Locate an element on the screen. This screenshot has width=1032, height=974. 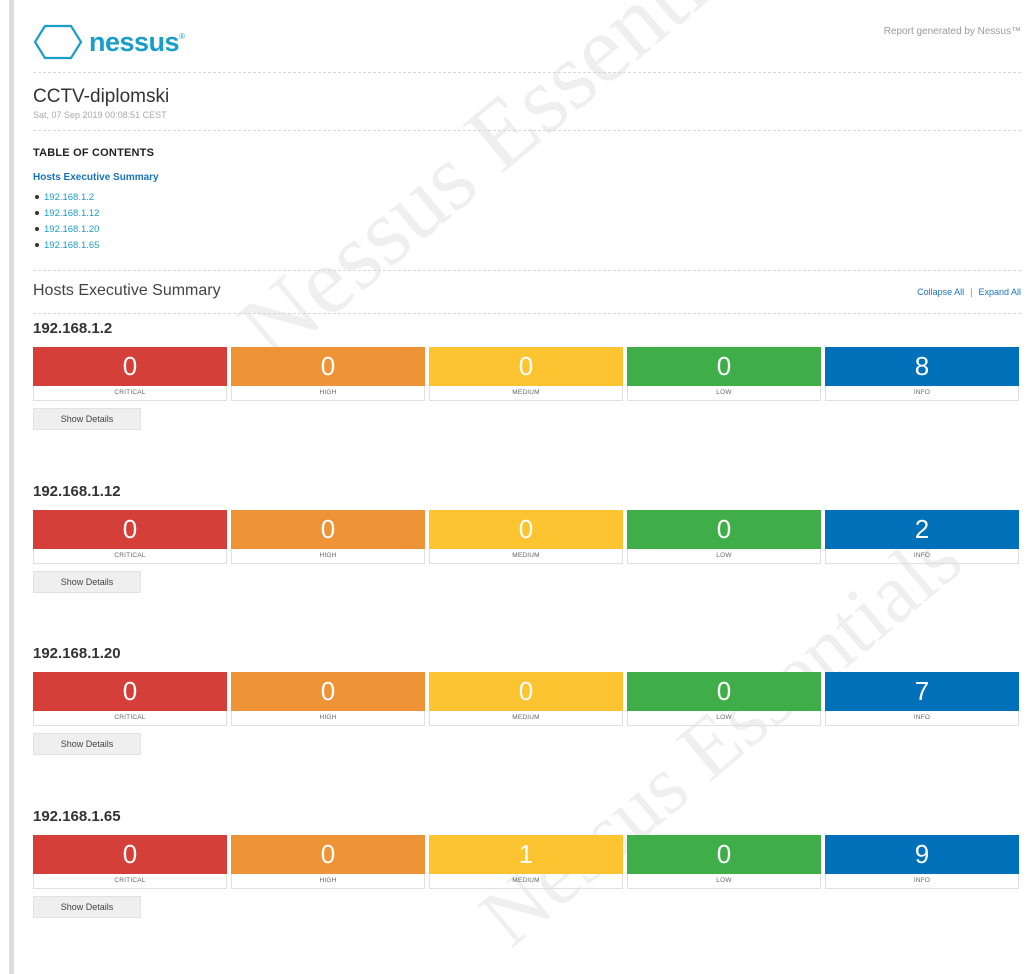
collapse-all-link: Collapse All is located at coordinates (940, 292).